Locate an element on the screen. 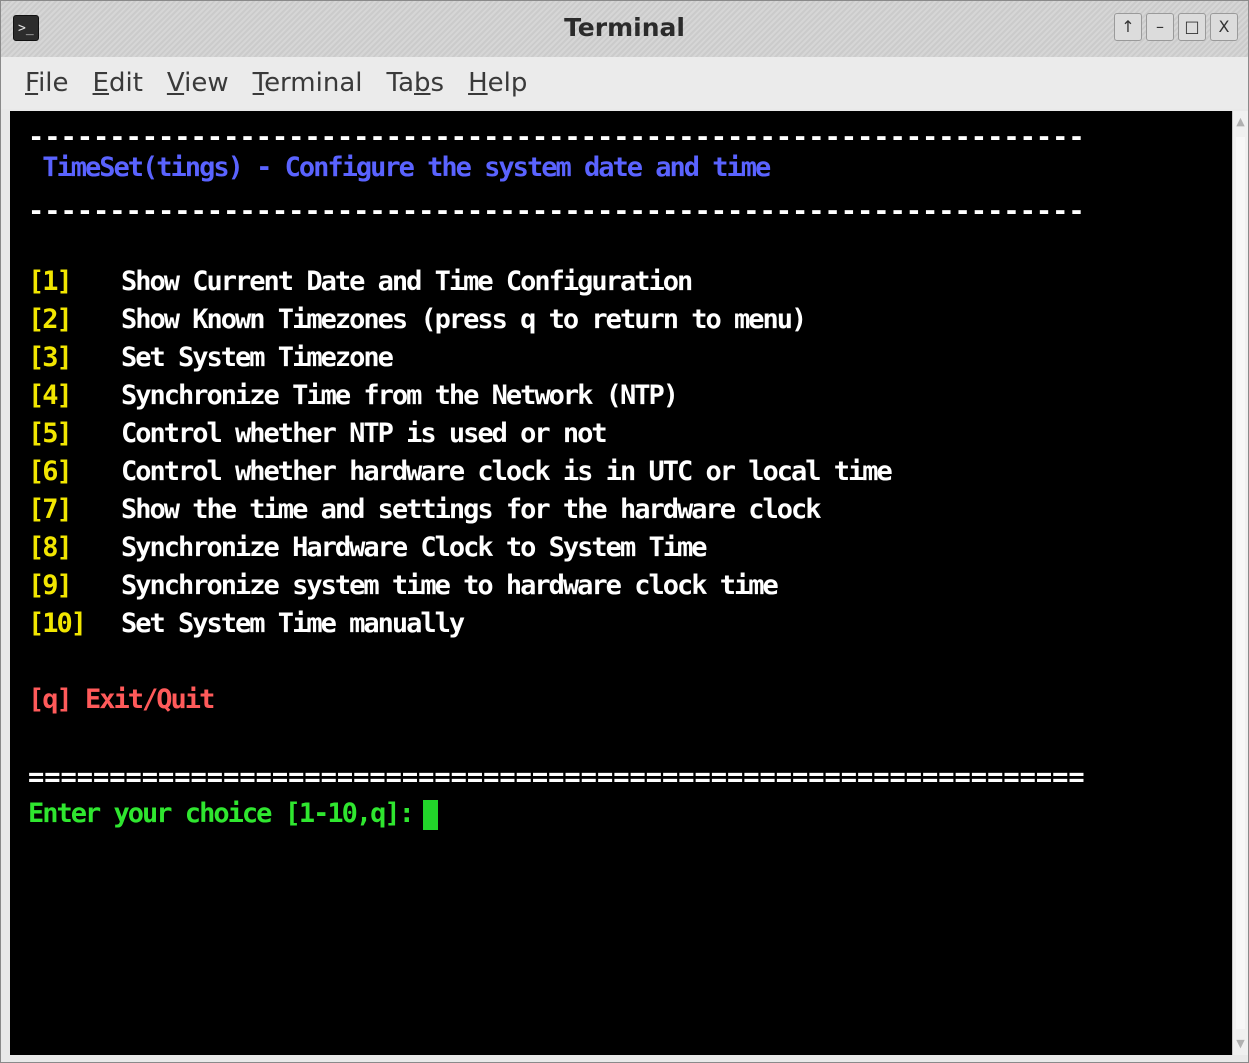 The height and width of the screenshot is (1063, 1249). close-button: X is located at coordinates (1224, 27).